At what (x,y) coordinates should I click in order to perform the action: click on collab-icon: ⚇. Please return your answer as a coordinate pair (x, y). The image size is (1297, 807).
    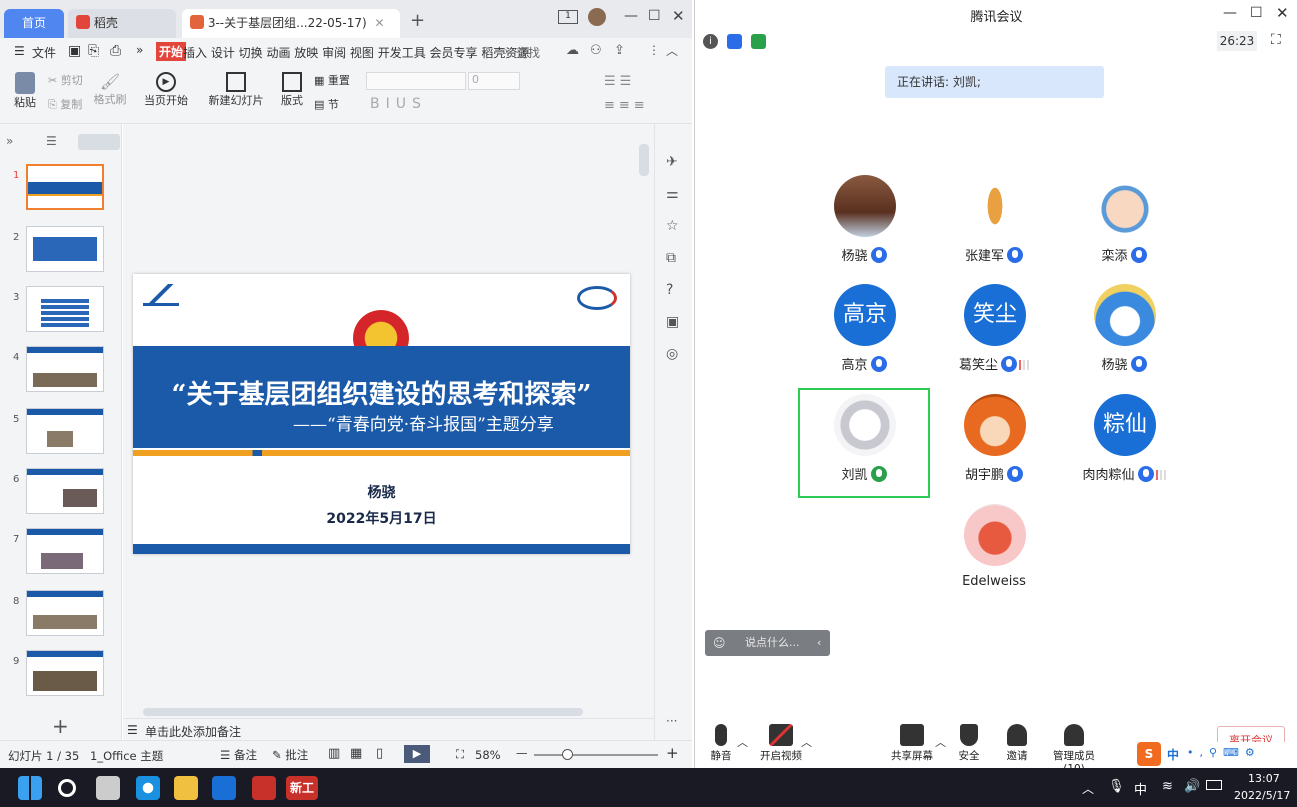
    Looking at the image, I should click on (596, 50).